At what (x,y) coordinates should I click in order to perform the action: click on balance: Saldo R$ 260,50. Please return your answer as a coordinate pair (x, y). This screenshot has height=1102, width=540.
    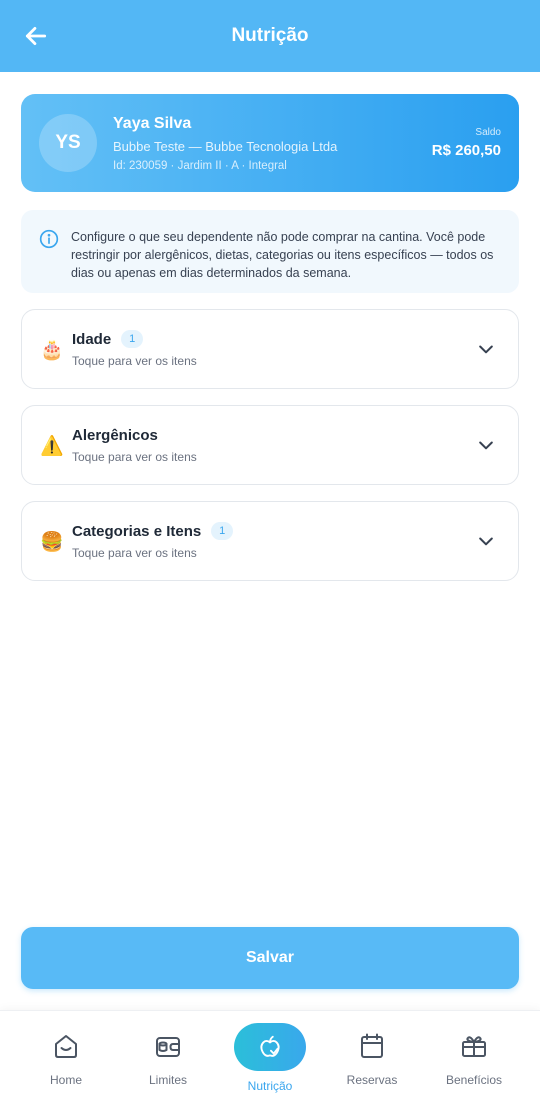
    Looking at the image, I should click on (466, 143).